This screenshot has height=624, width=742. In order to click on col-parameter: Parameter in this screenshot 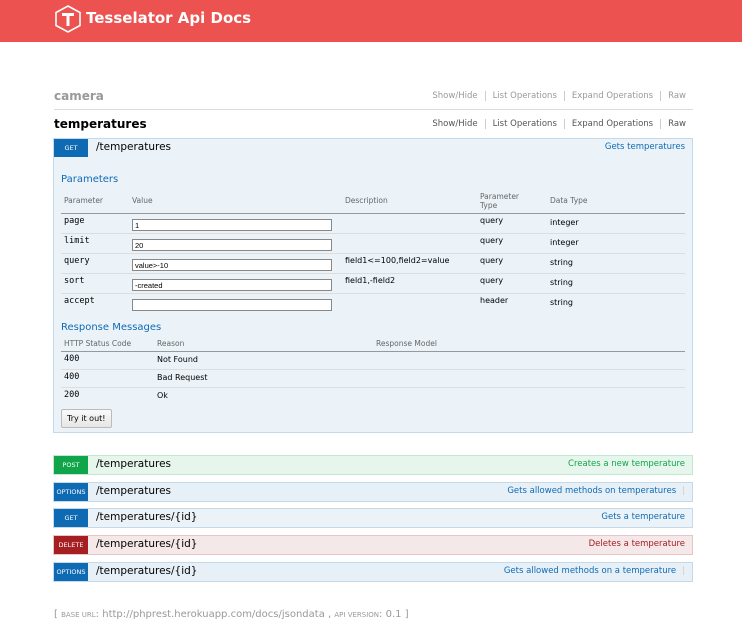, I will do `click(84, 200)`.